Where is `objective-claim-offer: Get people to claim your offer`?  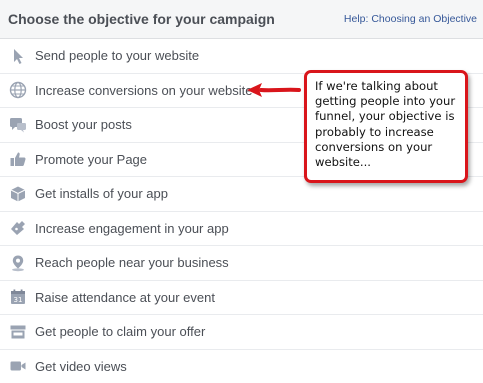
objective-claim-offer: Get people to claim your offer is located at coordinates (241, 332).